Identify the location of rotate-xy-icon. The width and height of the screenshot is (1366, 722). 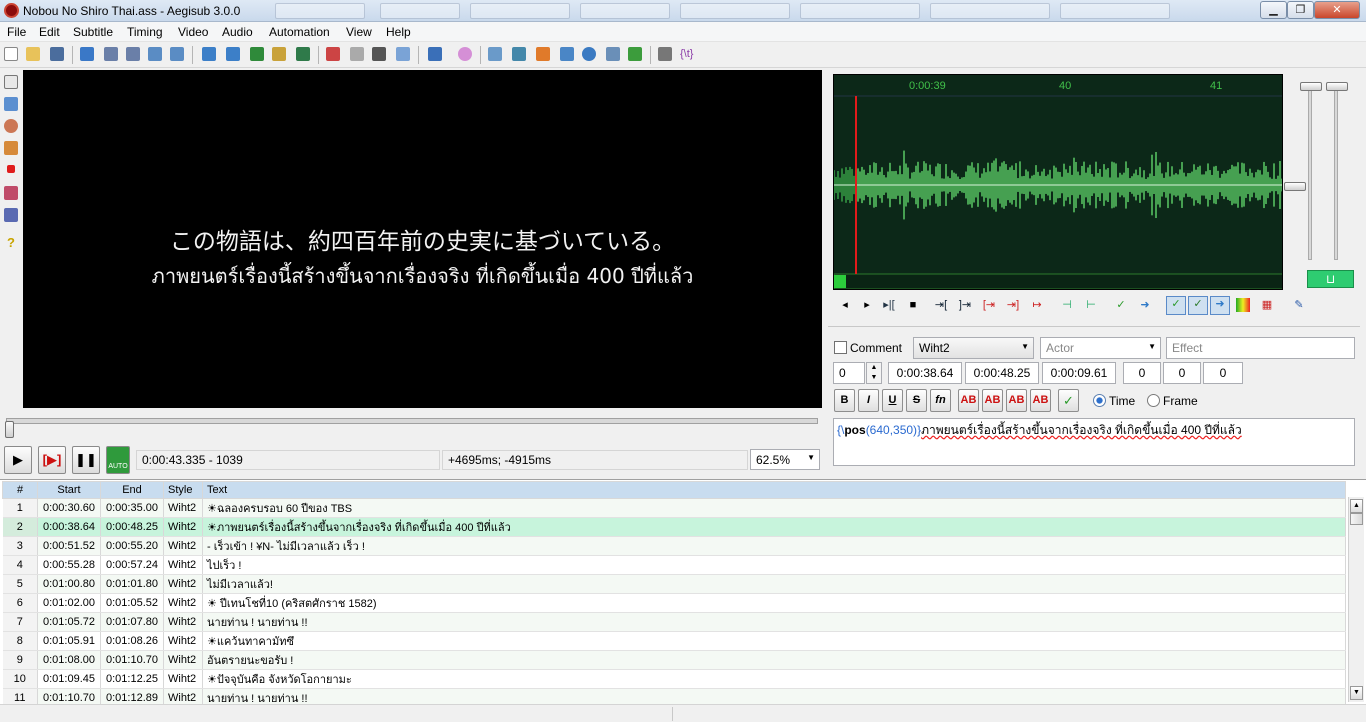
(11, 148).